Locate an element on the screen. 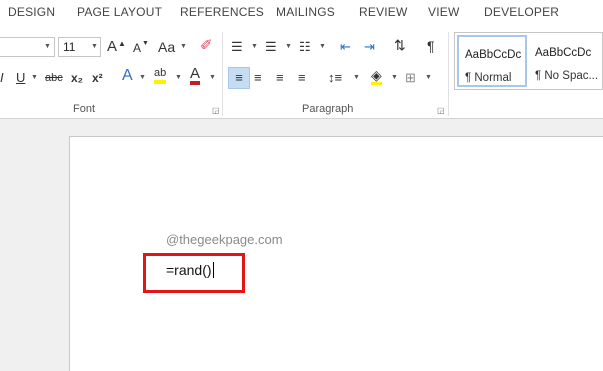 The width and height of the screenshot is (603, 371). style-name-label: ¶ Normal is located at coordinates (488, 78).